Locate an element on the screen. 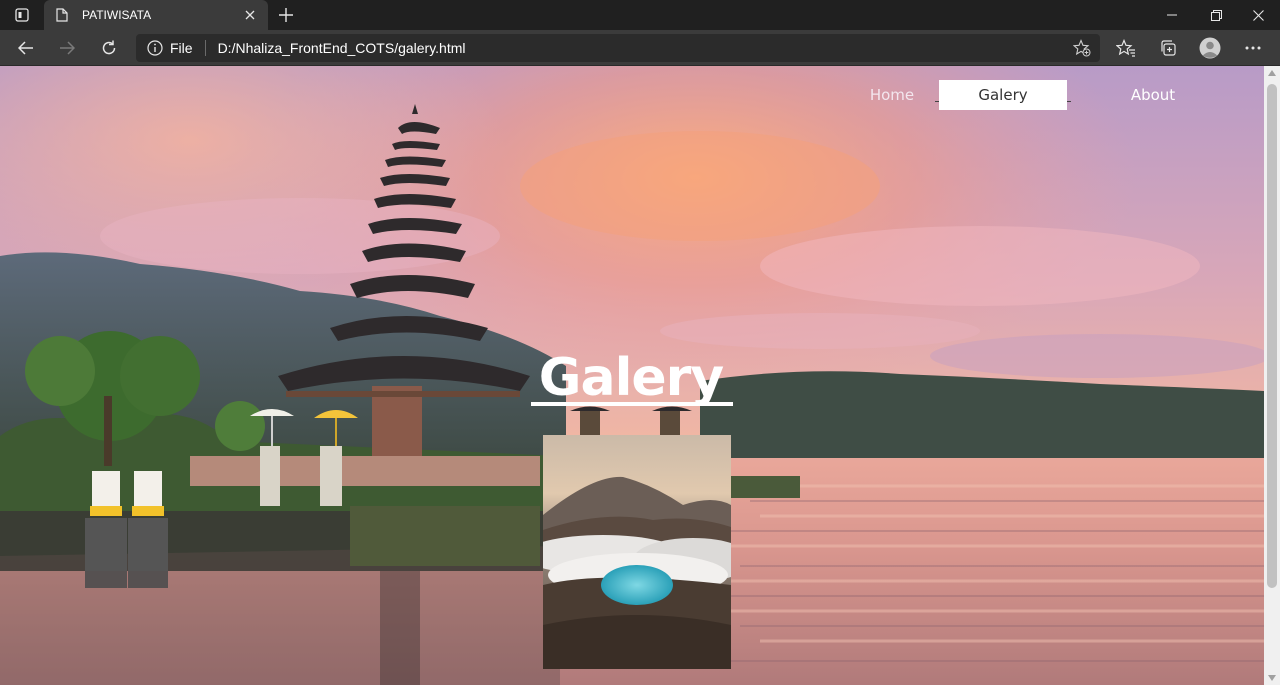 The height and width of the screenshot is (685, 1280). add-favorite-button is located at coordinates (1082, 48).